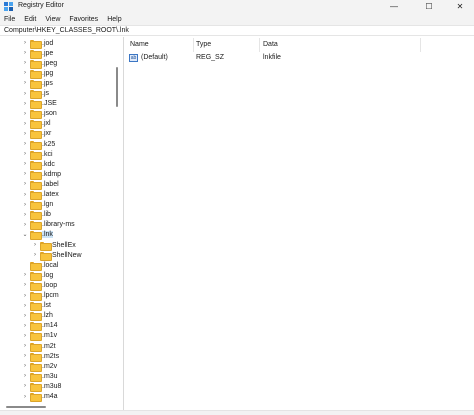  I want to click on column-header-name: Name, so click(139, 46).